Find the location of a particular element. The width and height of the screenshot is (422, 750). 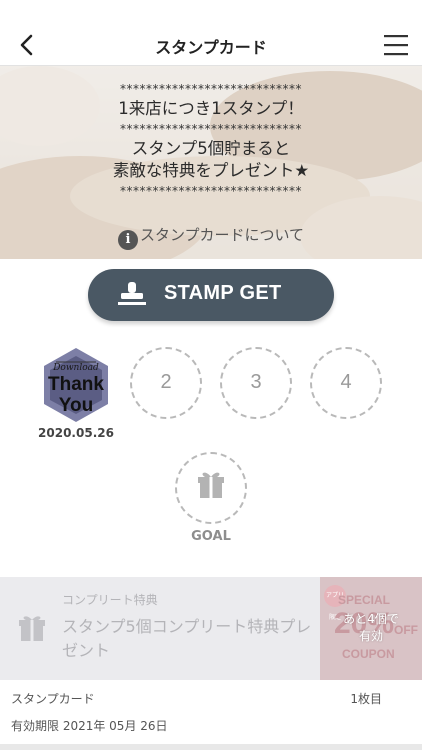

remaining-line-1: あと4個で is located at coordinates (371, 619).